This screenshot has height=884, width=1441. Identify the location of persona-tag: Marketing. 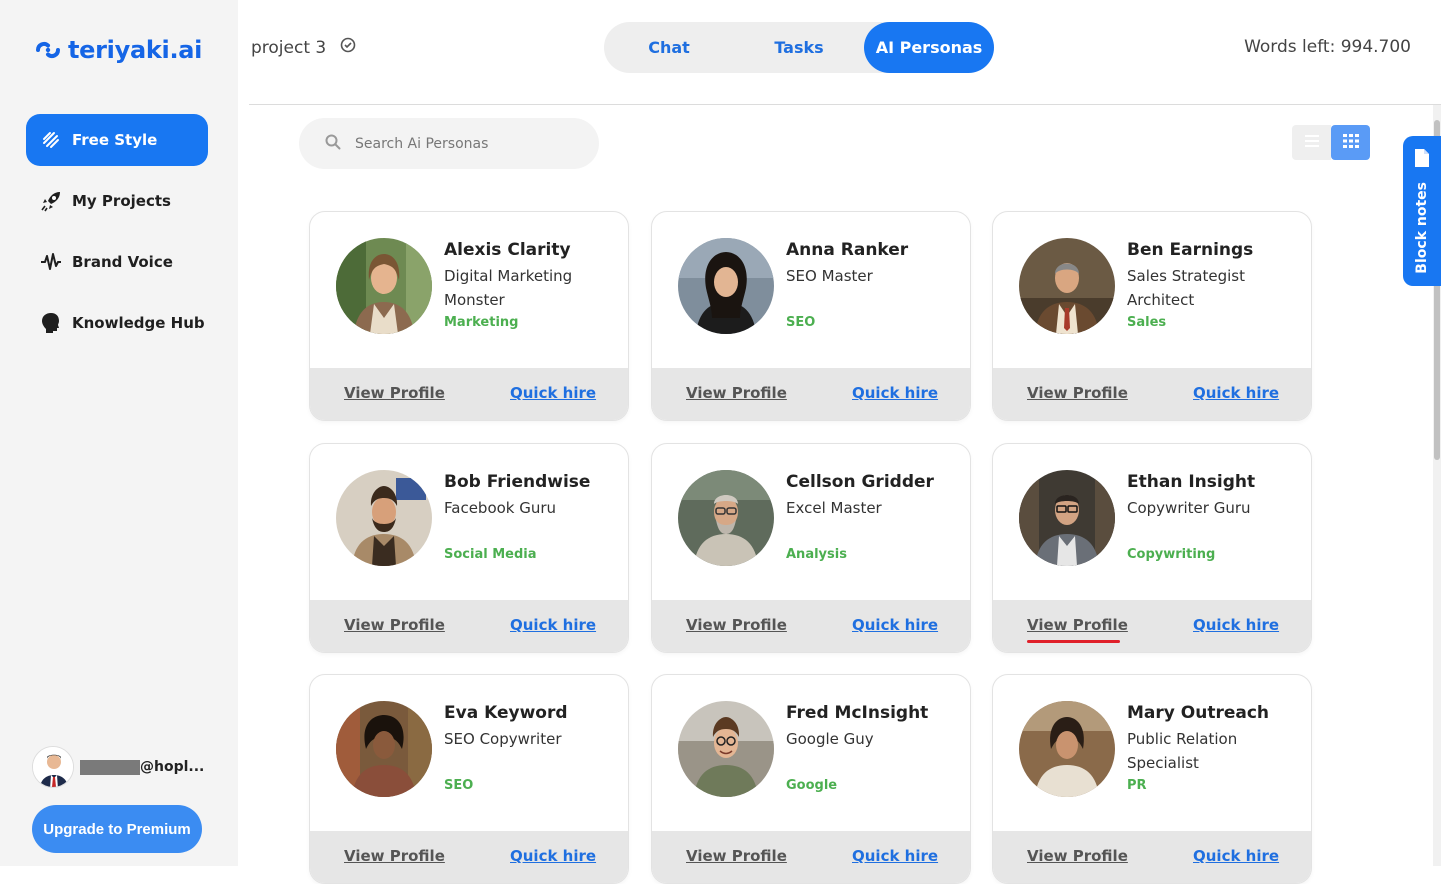
(481, 322).